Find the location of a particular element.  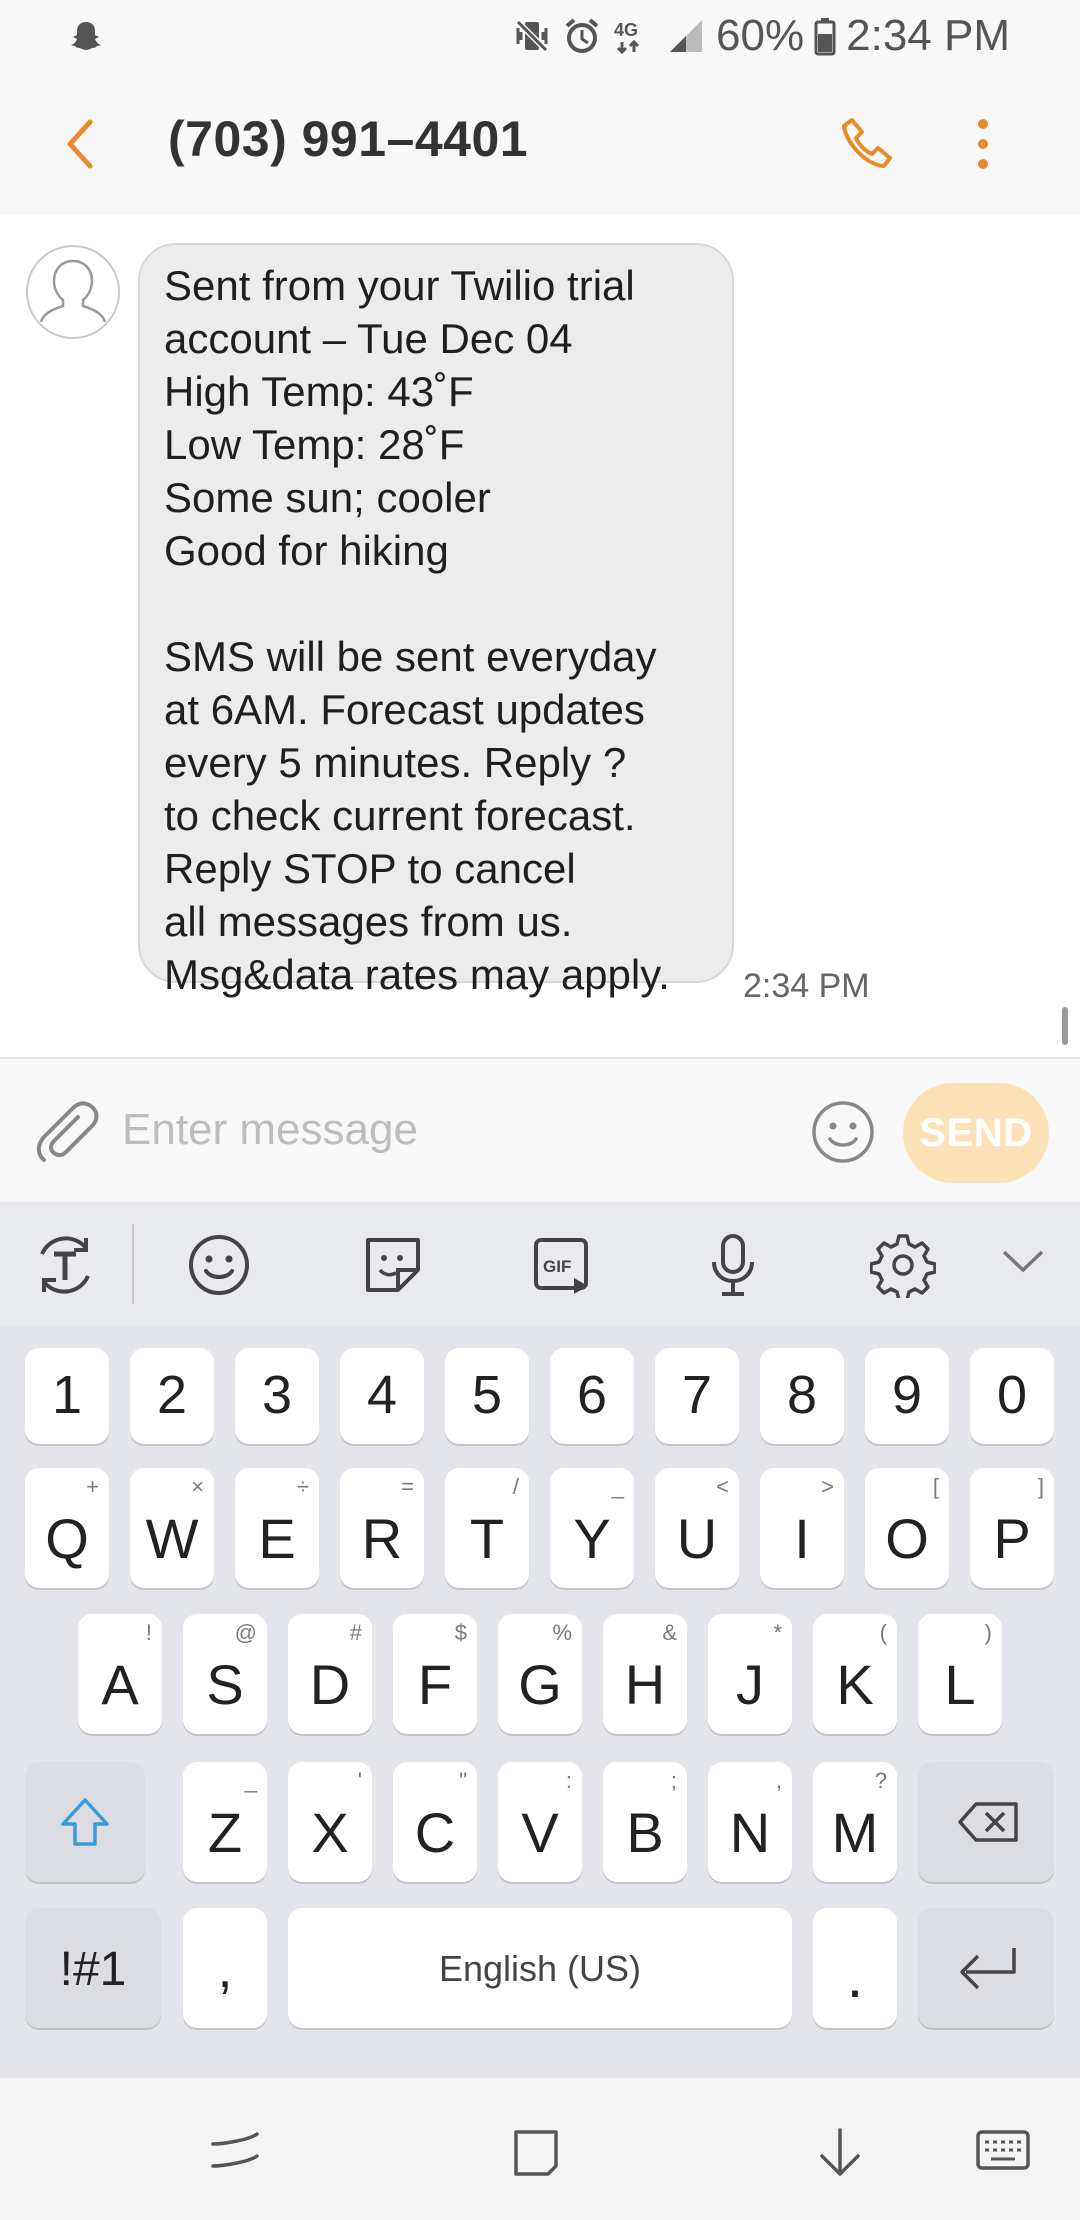

attach-button is located at coordinates (67, 1132).